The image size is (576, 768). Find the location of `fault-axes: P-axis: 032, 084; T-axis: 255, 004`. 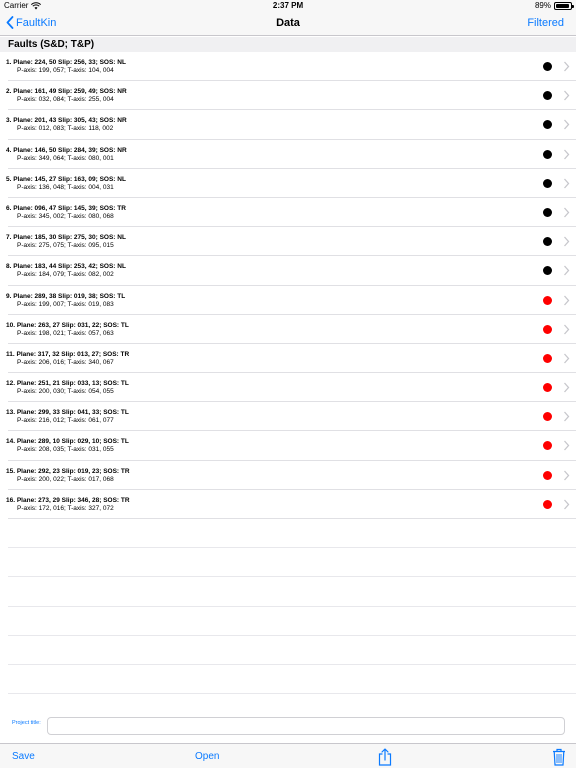

fault-axes: P-axis: 032, 084; T-axis: 255, 004 is located at coordinates (65, 100).